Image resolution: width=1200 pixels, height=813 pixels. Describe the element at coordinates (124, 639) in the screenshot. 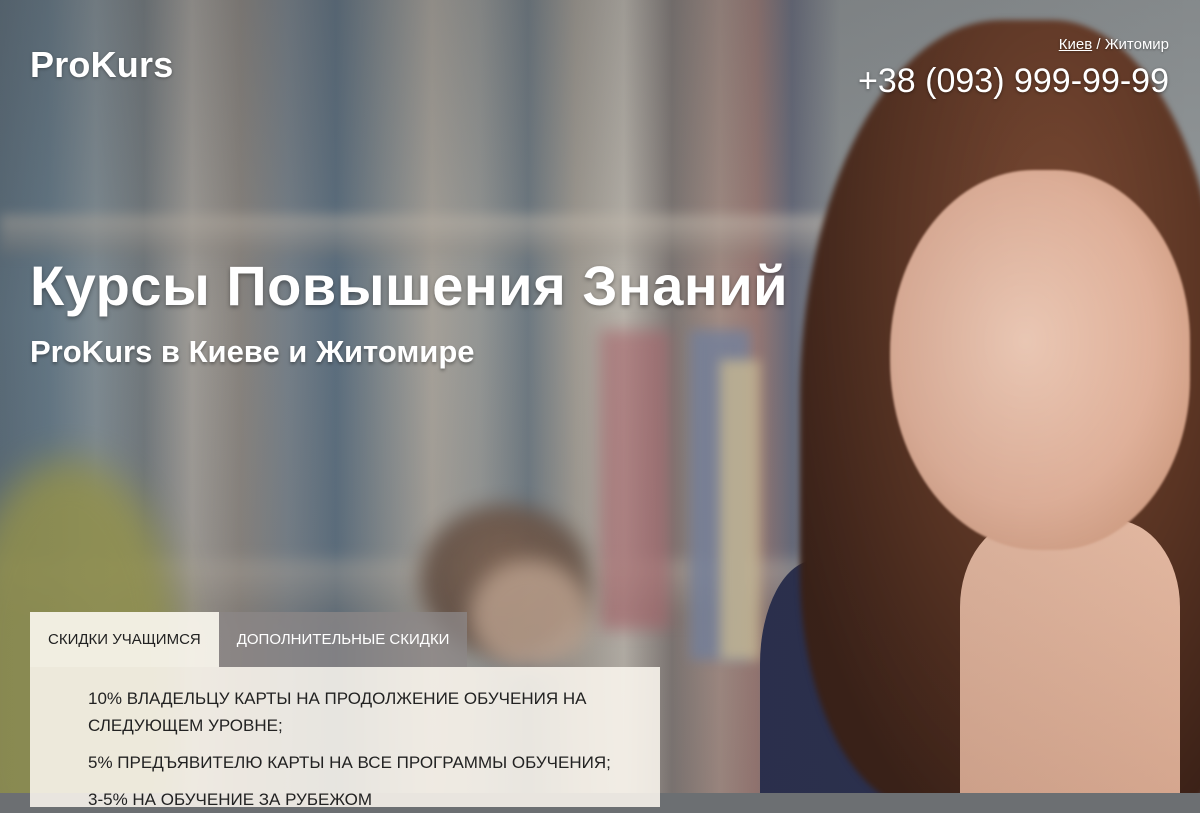

I see `tab-student-discounts: СКИДКИ УЧАЩИМСЯ` at that location.